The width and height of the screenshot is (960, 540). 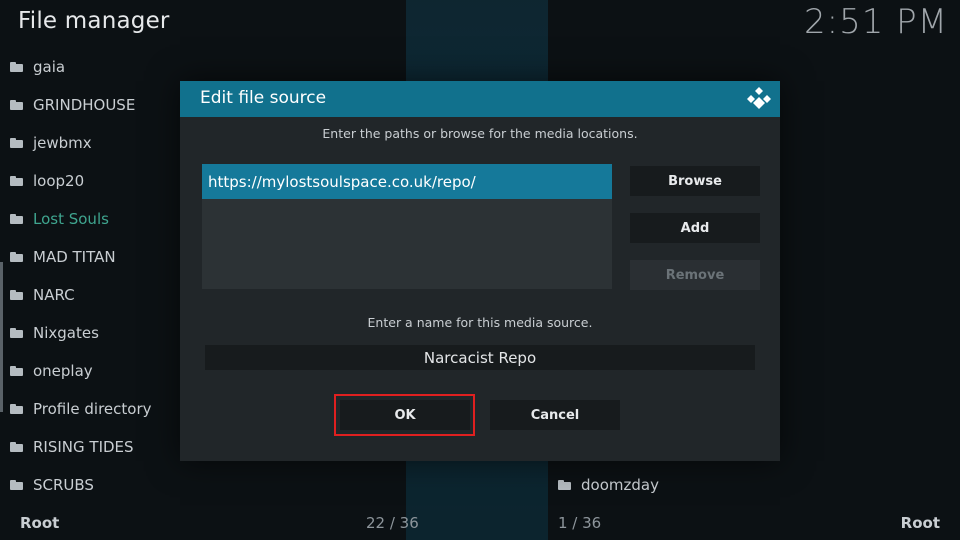 I want to click on list-item: oneplay, so click(x=90, y=371).